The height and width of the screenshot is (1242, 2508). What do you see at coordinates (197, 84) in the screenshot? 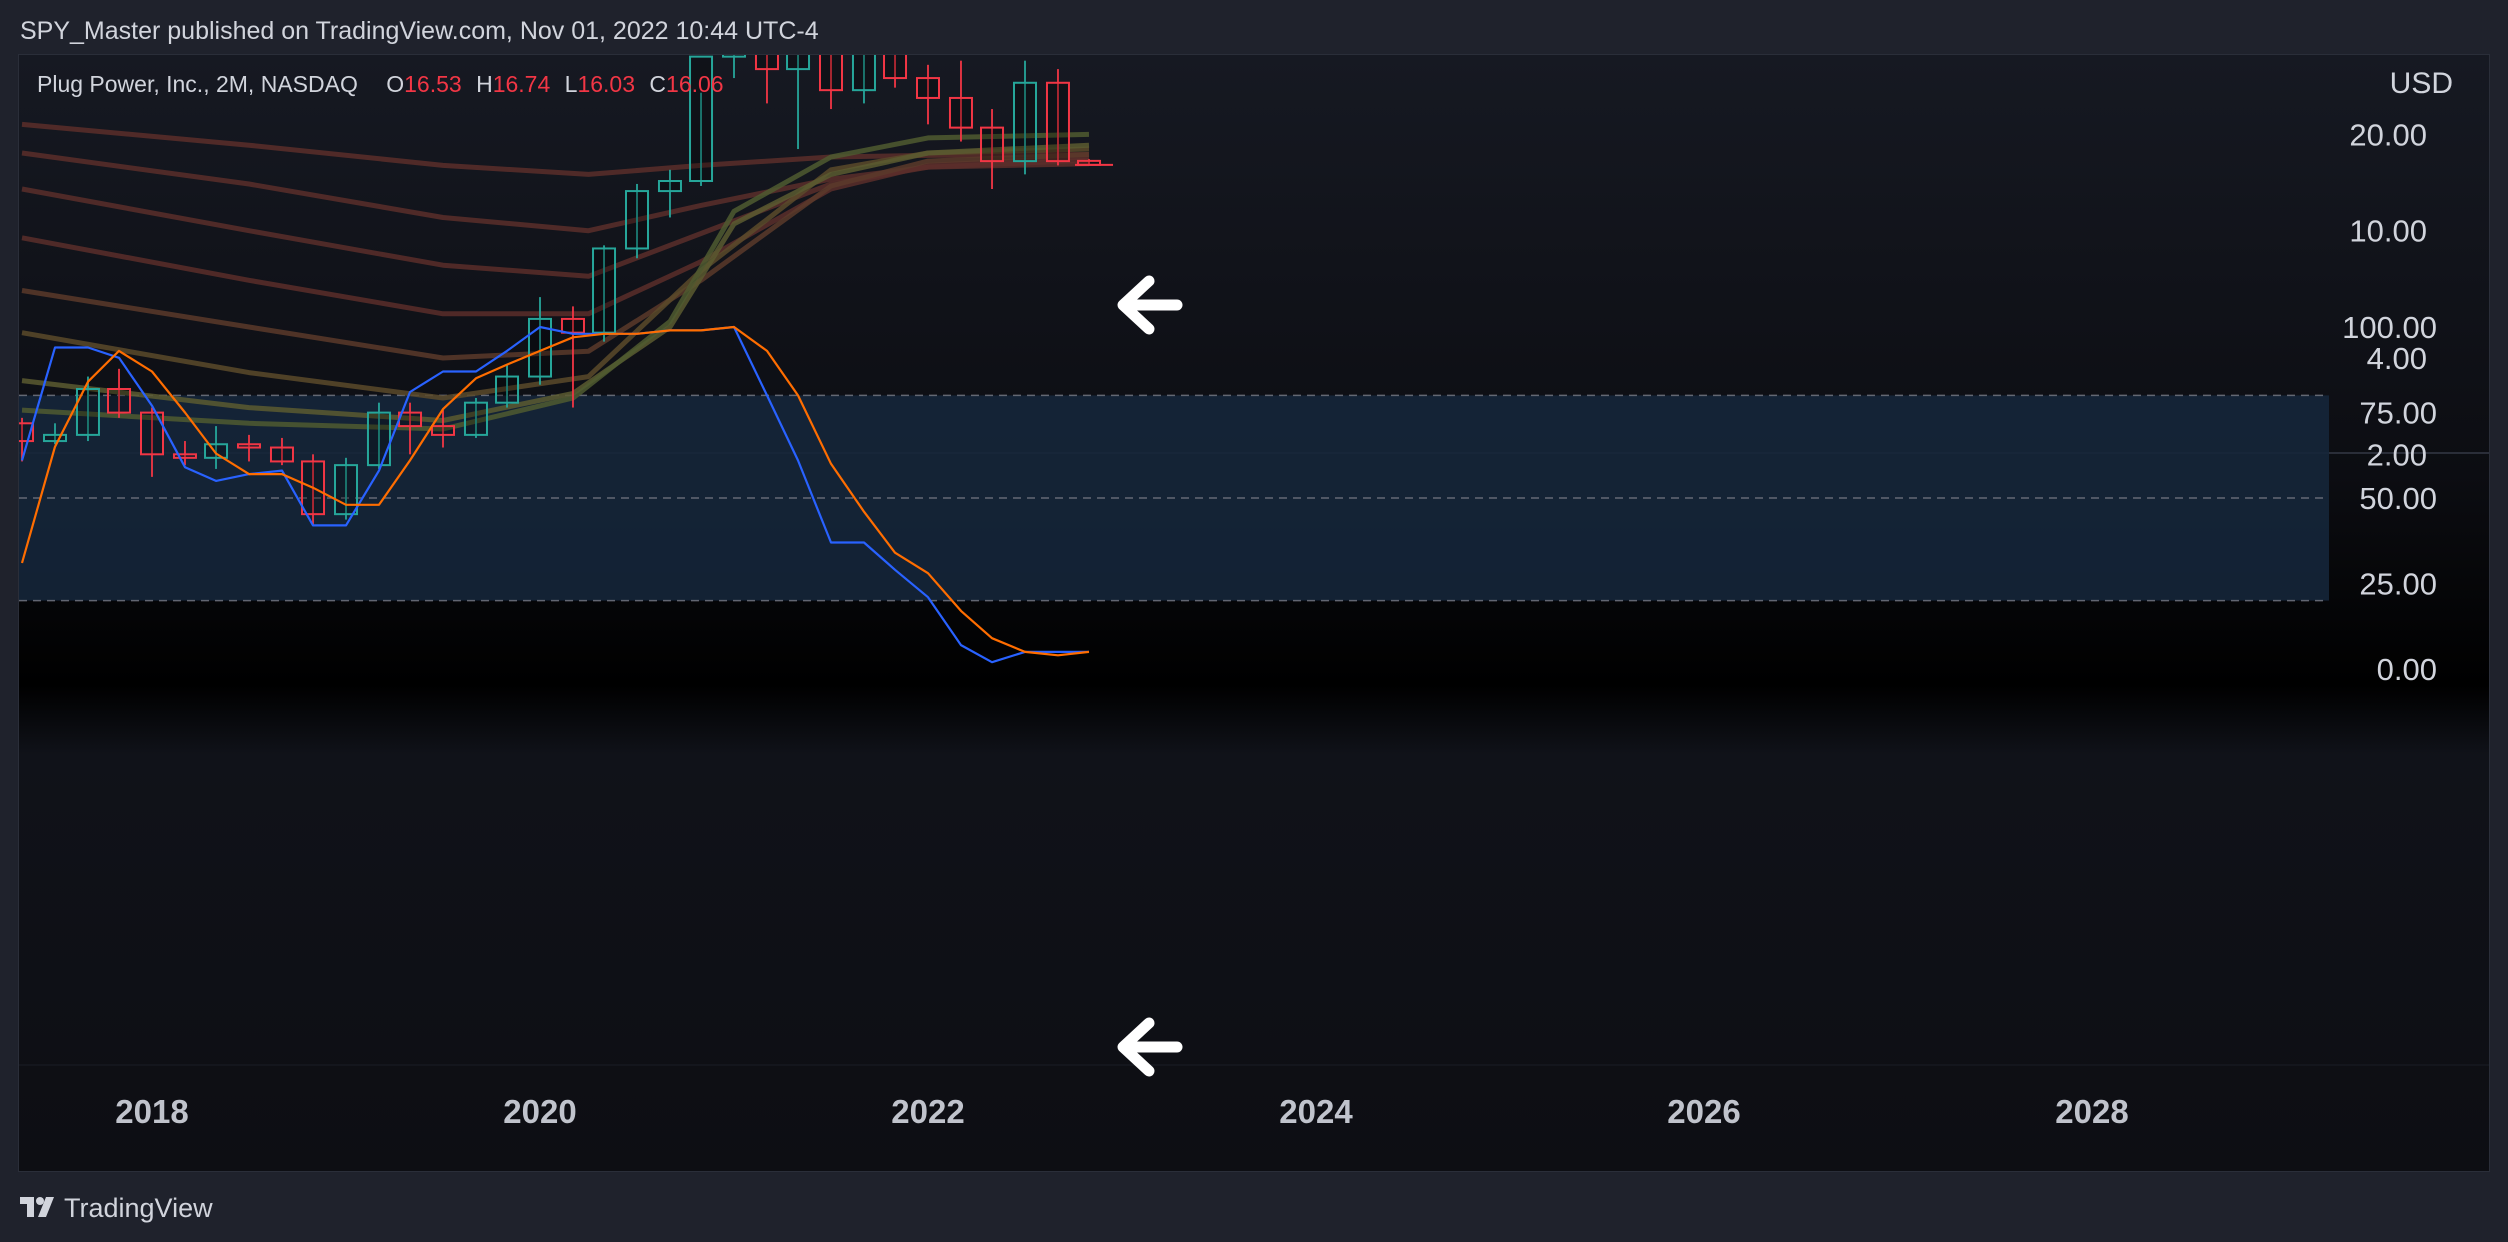
I see `symbol-name: Plug Power, Inc., 2M, NASDAQ` at bounding box center [197, 84].